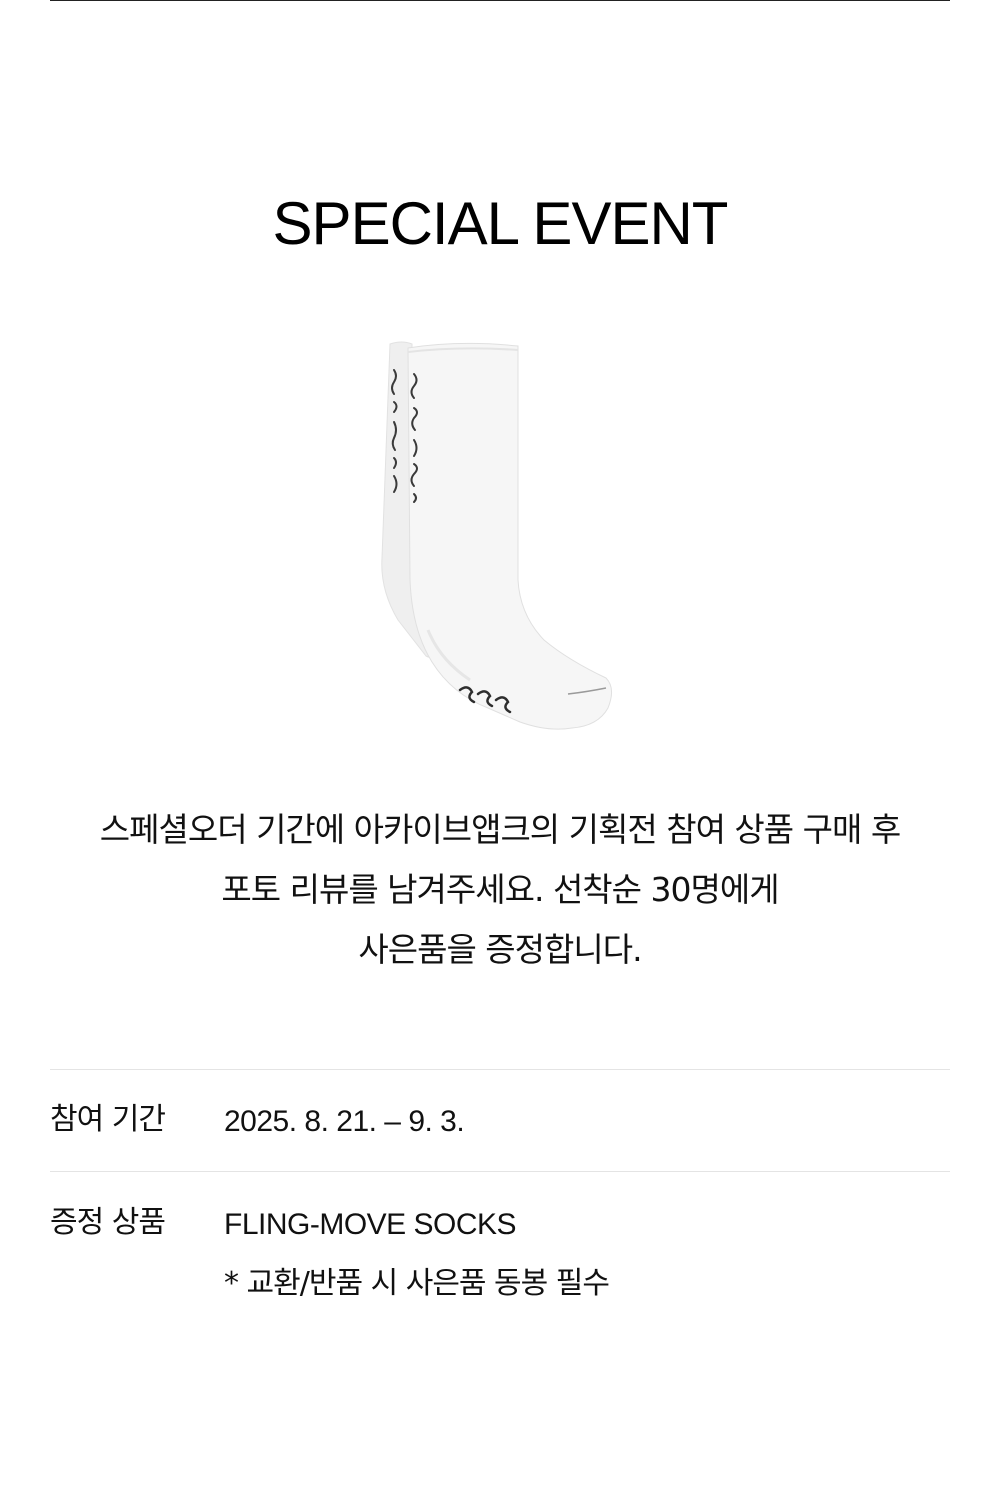  What do you see at coordinates (108, 1222) in the screenshot?
I see `gift-label: 증정 상품` at bounding box center [108, 1222].